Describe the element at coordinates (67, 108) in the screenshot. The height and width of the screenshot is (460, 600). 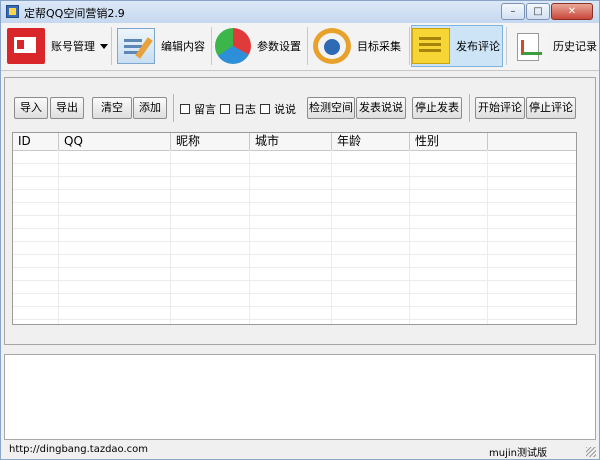
I see `export-button: 导出` at that location.